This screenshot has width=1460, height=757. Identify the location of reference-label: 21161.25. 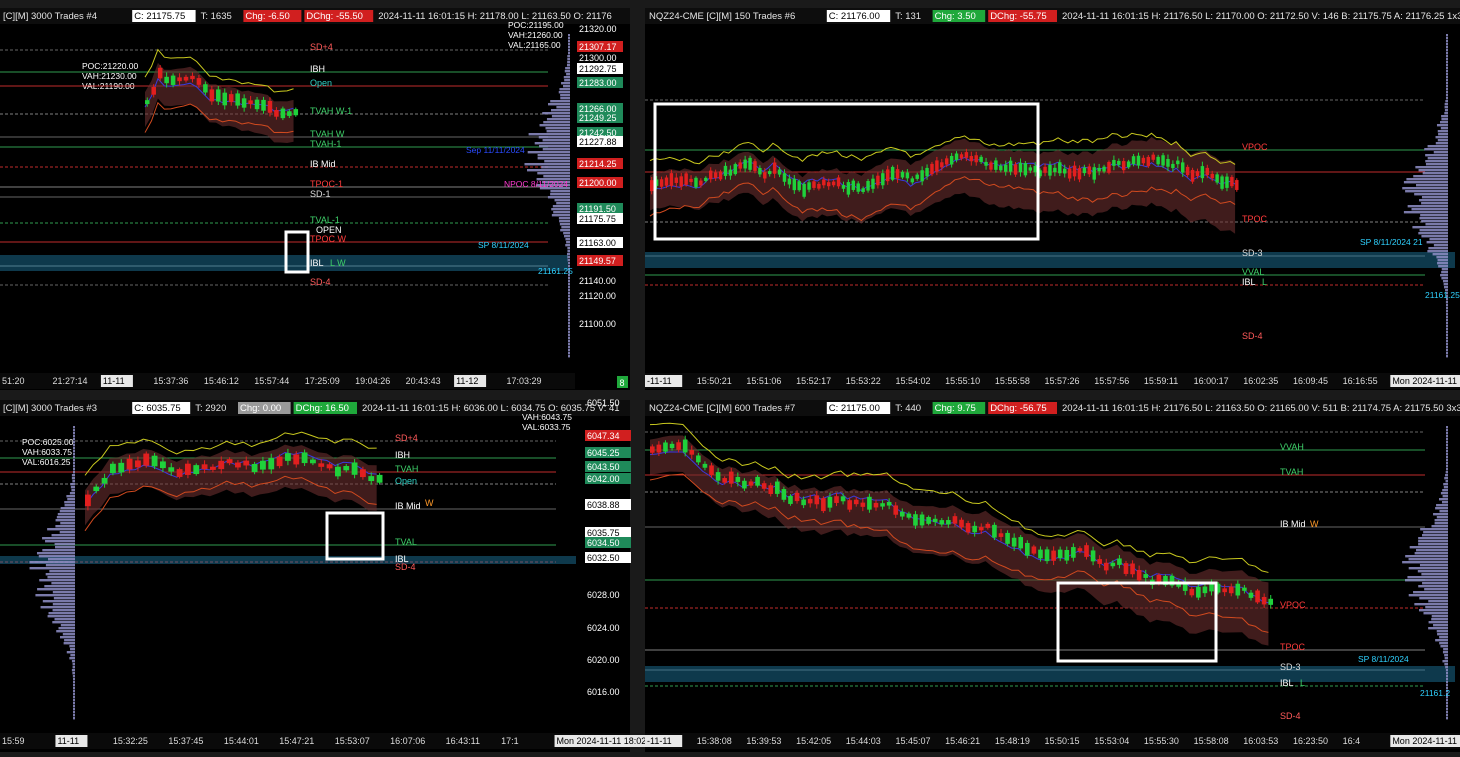
(1442, 295).